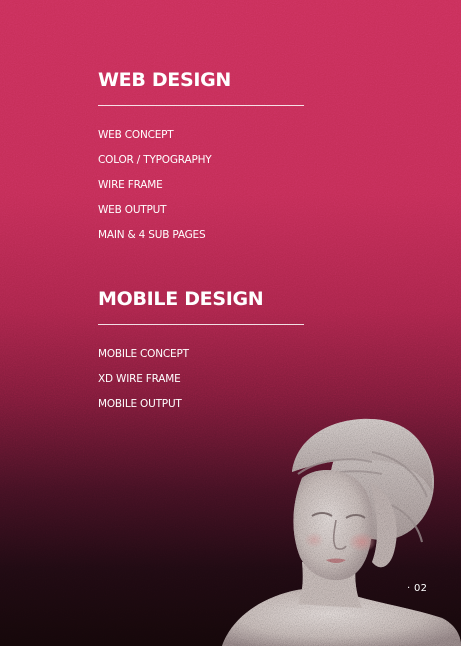 Image resolution: width=461 pixels, height=646 pixels. What do you see at coordinates (143, 354) in the screenshot?
I see `mobile-item-concept: MOBILE CONCEPT` at bounding box center [143, 354].